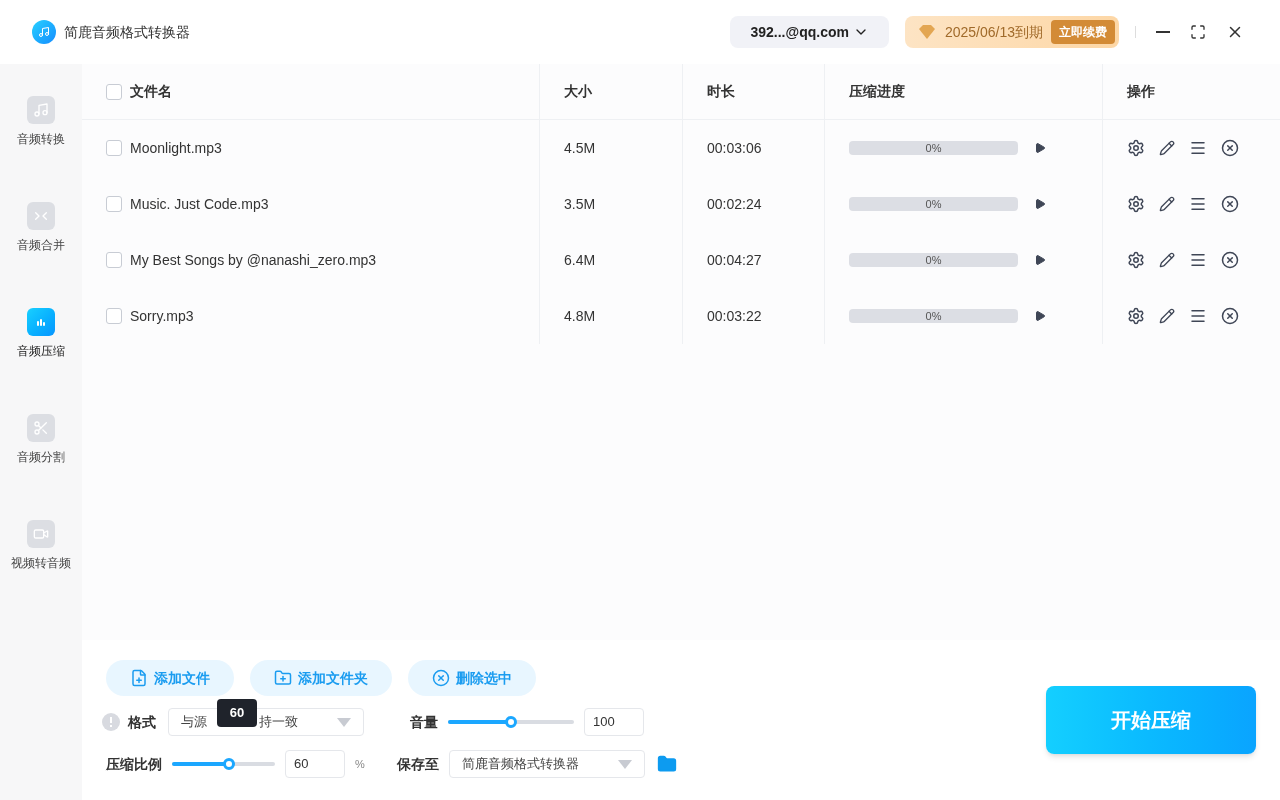 This screenshot has width=1280, height=800. What do you see at coordinates (1198, 32) in the screenshot?
I see `maximize-icon` at bounding box center [1198, 32].